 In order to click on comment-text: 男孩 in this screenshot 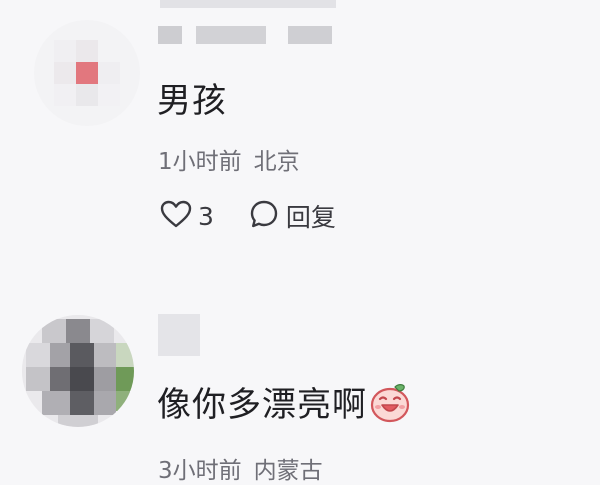, I will do `click(192, 101)`.